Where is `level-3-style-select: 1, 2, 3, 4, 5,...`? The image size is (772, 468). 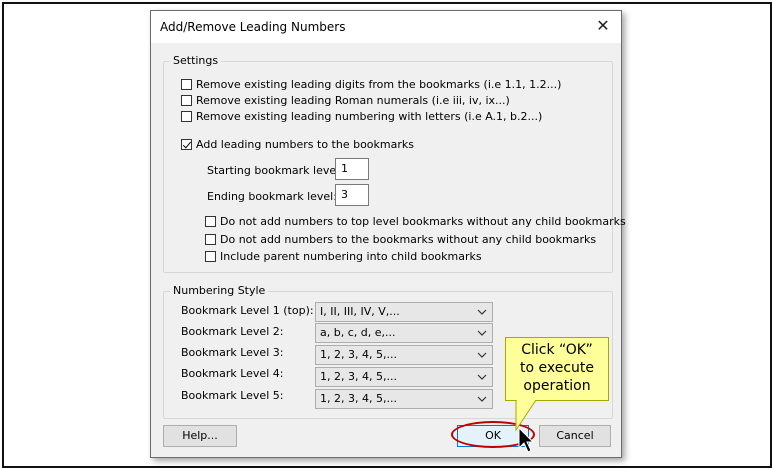
level-3-style-select: 1, 2, 3, 4, 5,... is located at coordinates (404, 355).